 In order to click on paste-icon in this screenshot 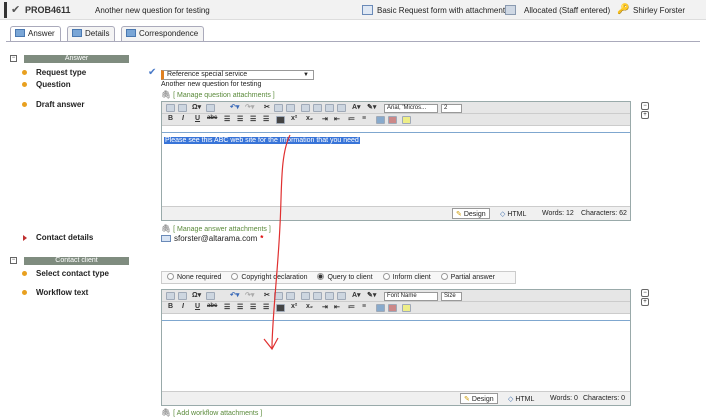, I will do `click(290, 108)`.